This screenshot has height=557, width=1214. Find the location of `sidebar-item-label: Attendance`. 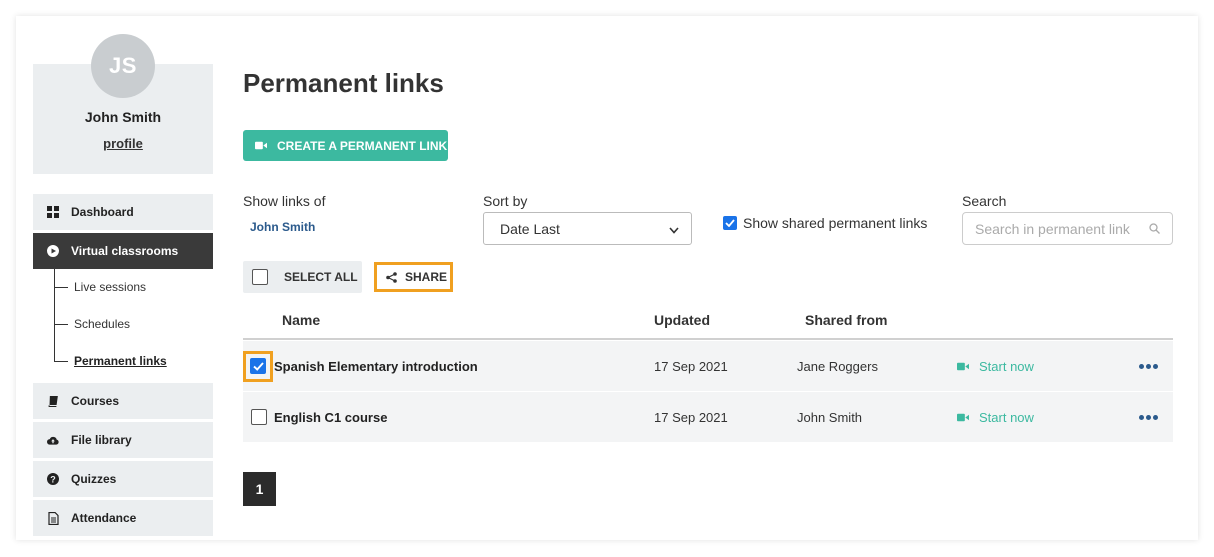

sidebar-item-label: Attendance is located at coordinates (104, 518).